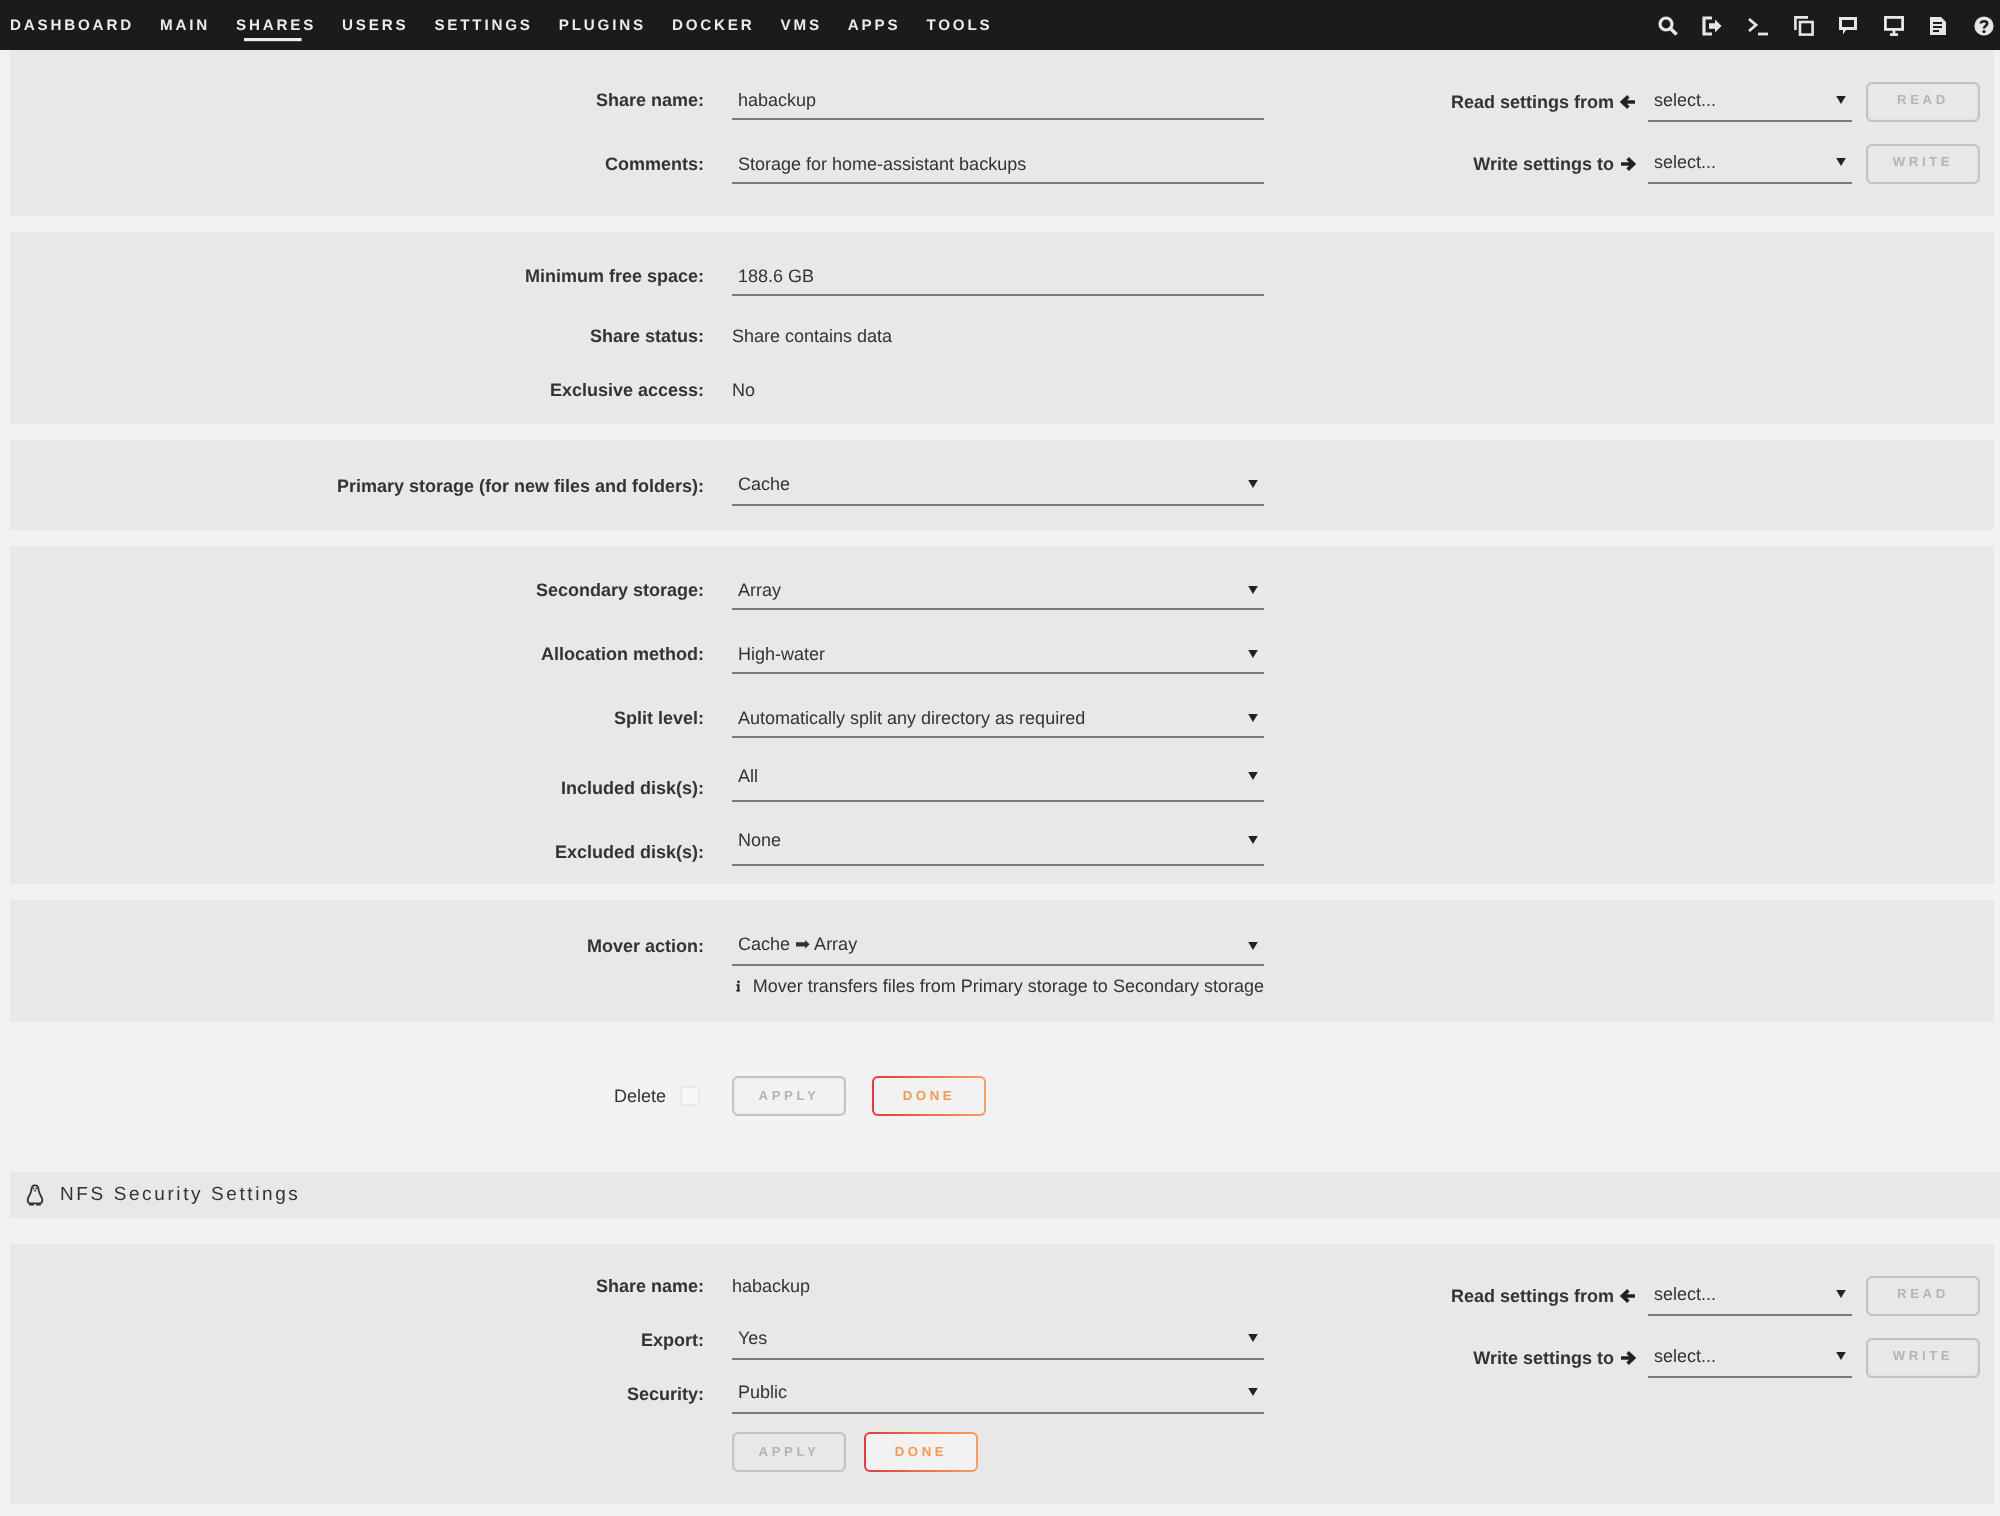 This screenshot has height=1516, width=2000. What do you see at coordinates (813, 335) in the screenshot?
I see `field-value: Share contains data` at bounding box center [813, 335].